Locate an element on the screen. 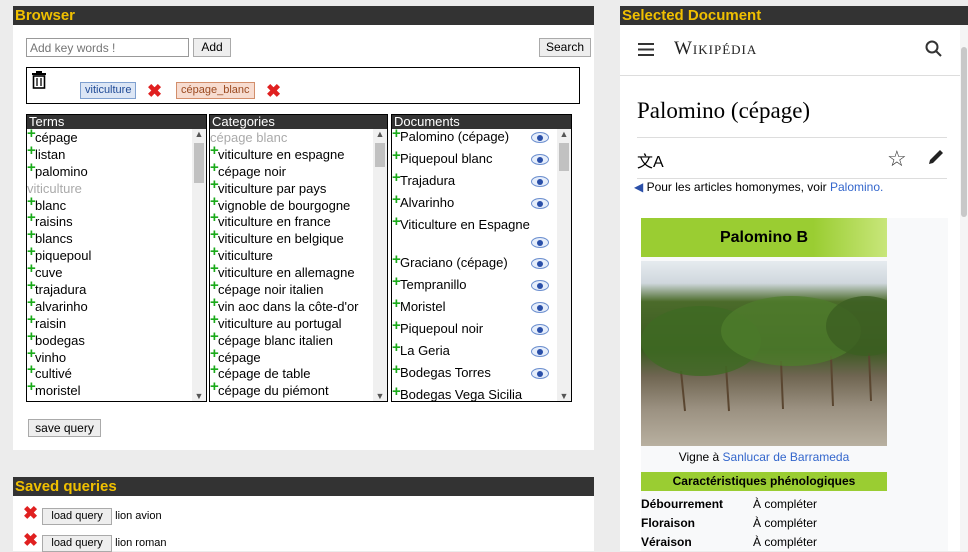 The height and width of the screenshot is (552, 968). delete-query-icon: ✖ is located at coordinates (31, 540).